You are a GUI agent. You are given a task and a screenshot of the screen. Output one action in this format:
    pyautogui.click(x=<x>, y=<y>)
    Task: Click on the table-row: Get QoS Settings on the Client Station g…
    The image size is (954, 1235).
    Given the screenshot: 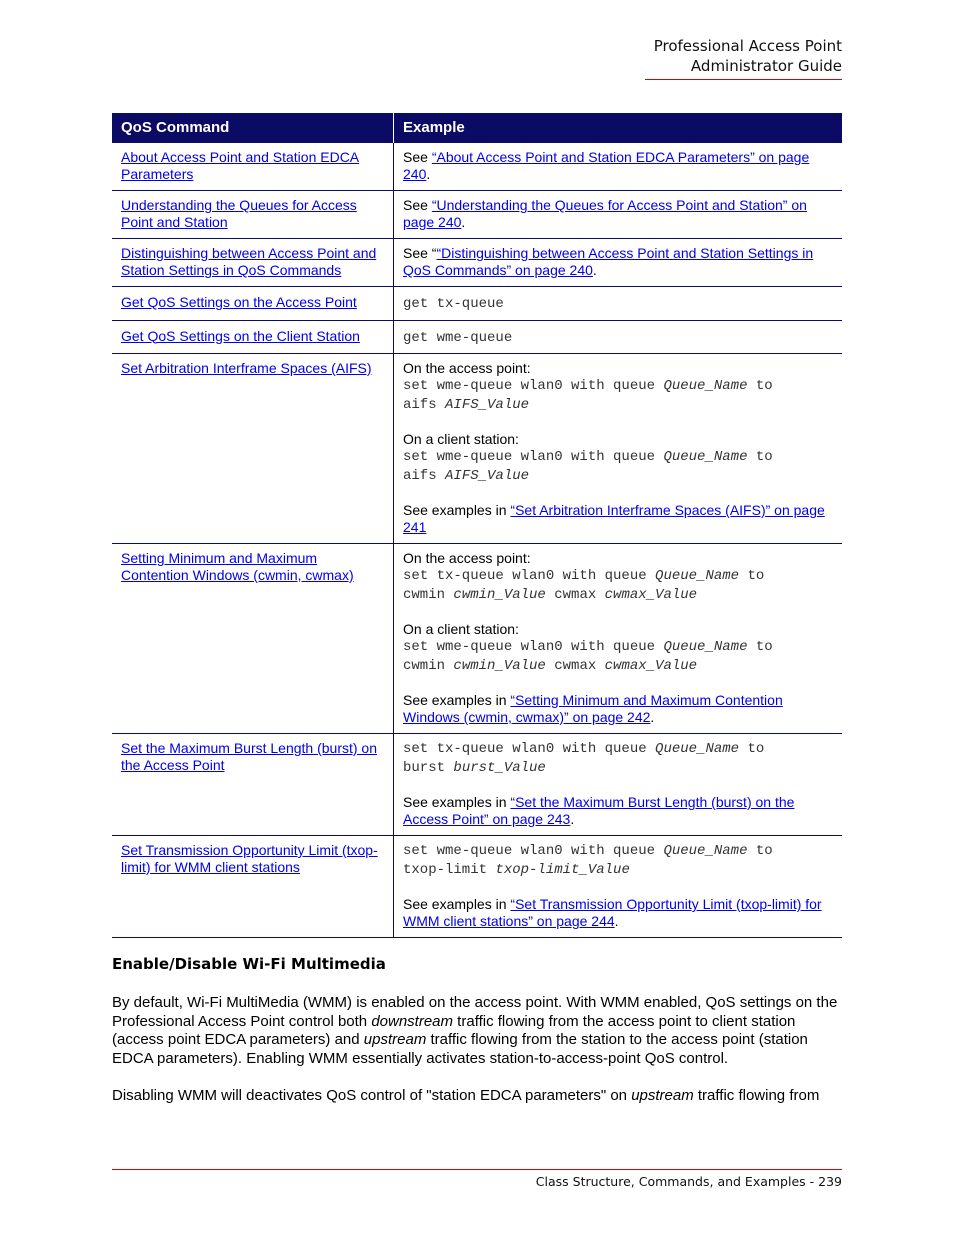 What is the action you would take?
    pyautogui.click(x=477, y=337)
    